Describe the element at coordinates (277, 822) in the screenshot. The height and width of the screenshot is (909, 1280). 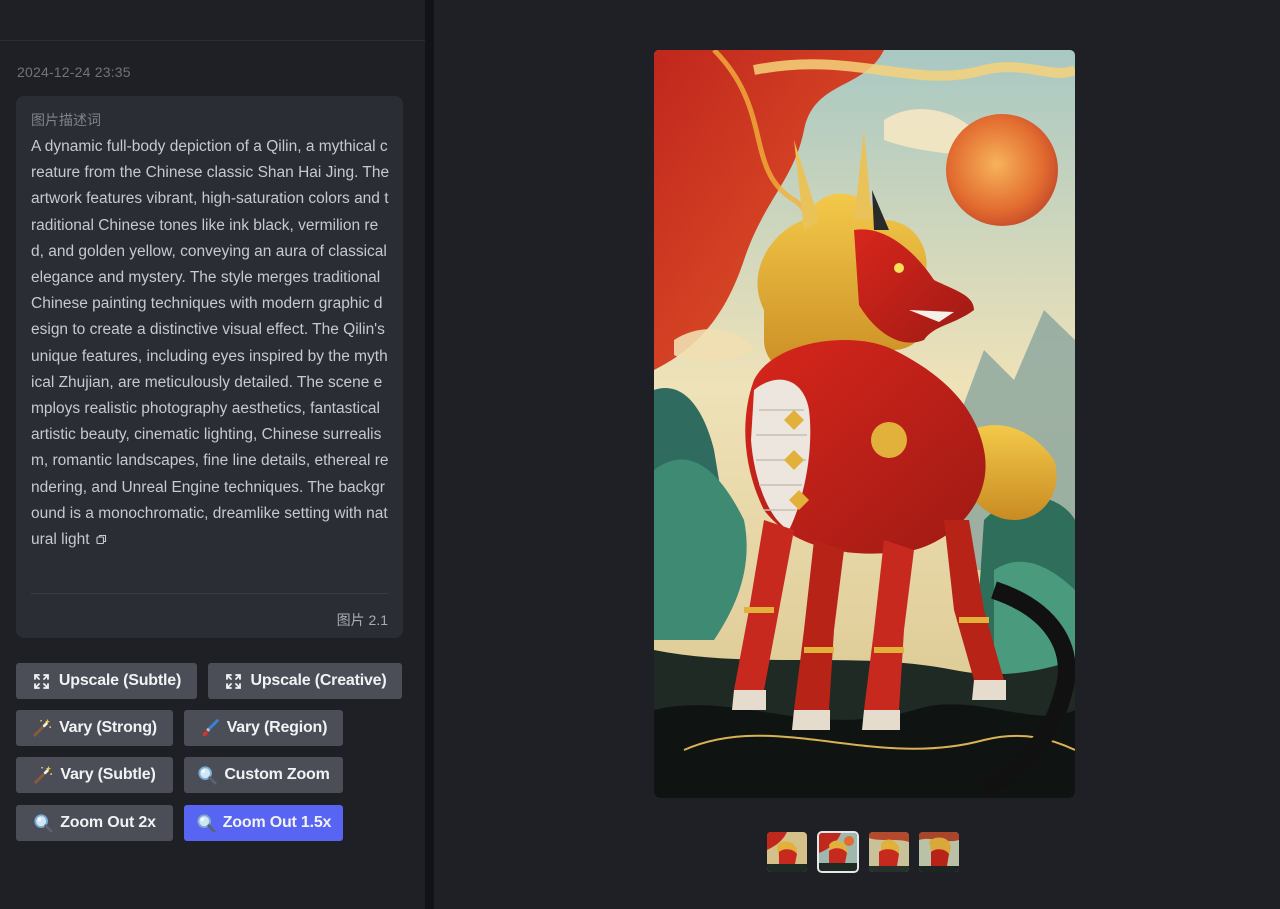
I see `zoom-out-1-5x-label: Zoom Out 1.5x` at that location.